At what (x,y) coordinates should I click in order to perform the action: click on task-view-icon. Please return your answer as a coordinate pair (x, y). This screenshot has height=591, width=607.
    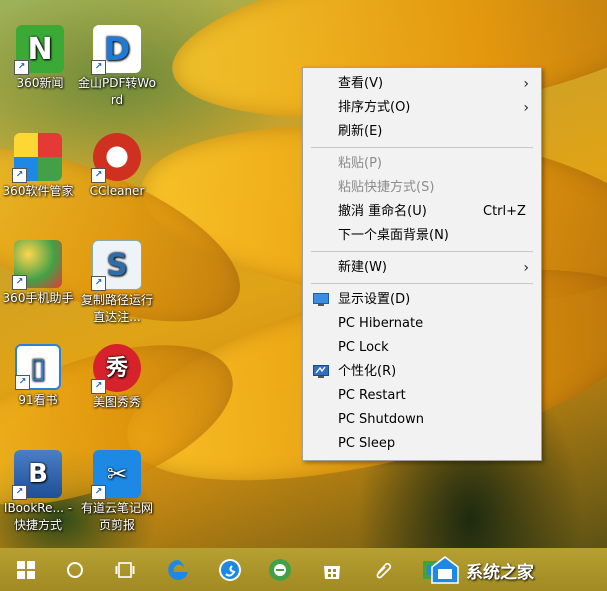
    Looking at the image, I should click on (125, 570).